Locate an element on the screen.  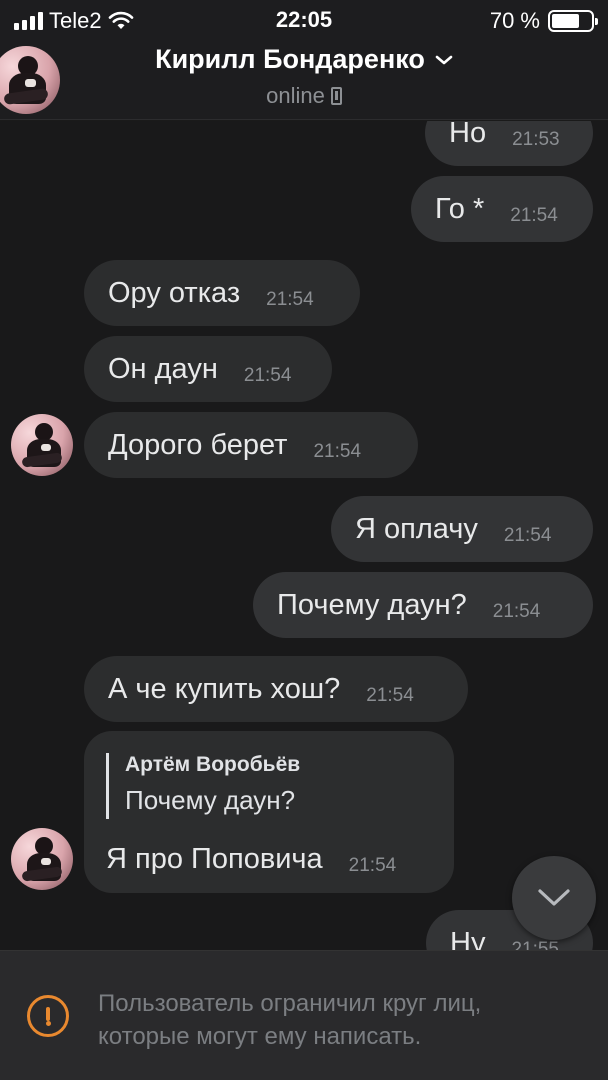
status-right: 70 % is located at coordinates (543, 21).